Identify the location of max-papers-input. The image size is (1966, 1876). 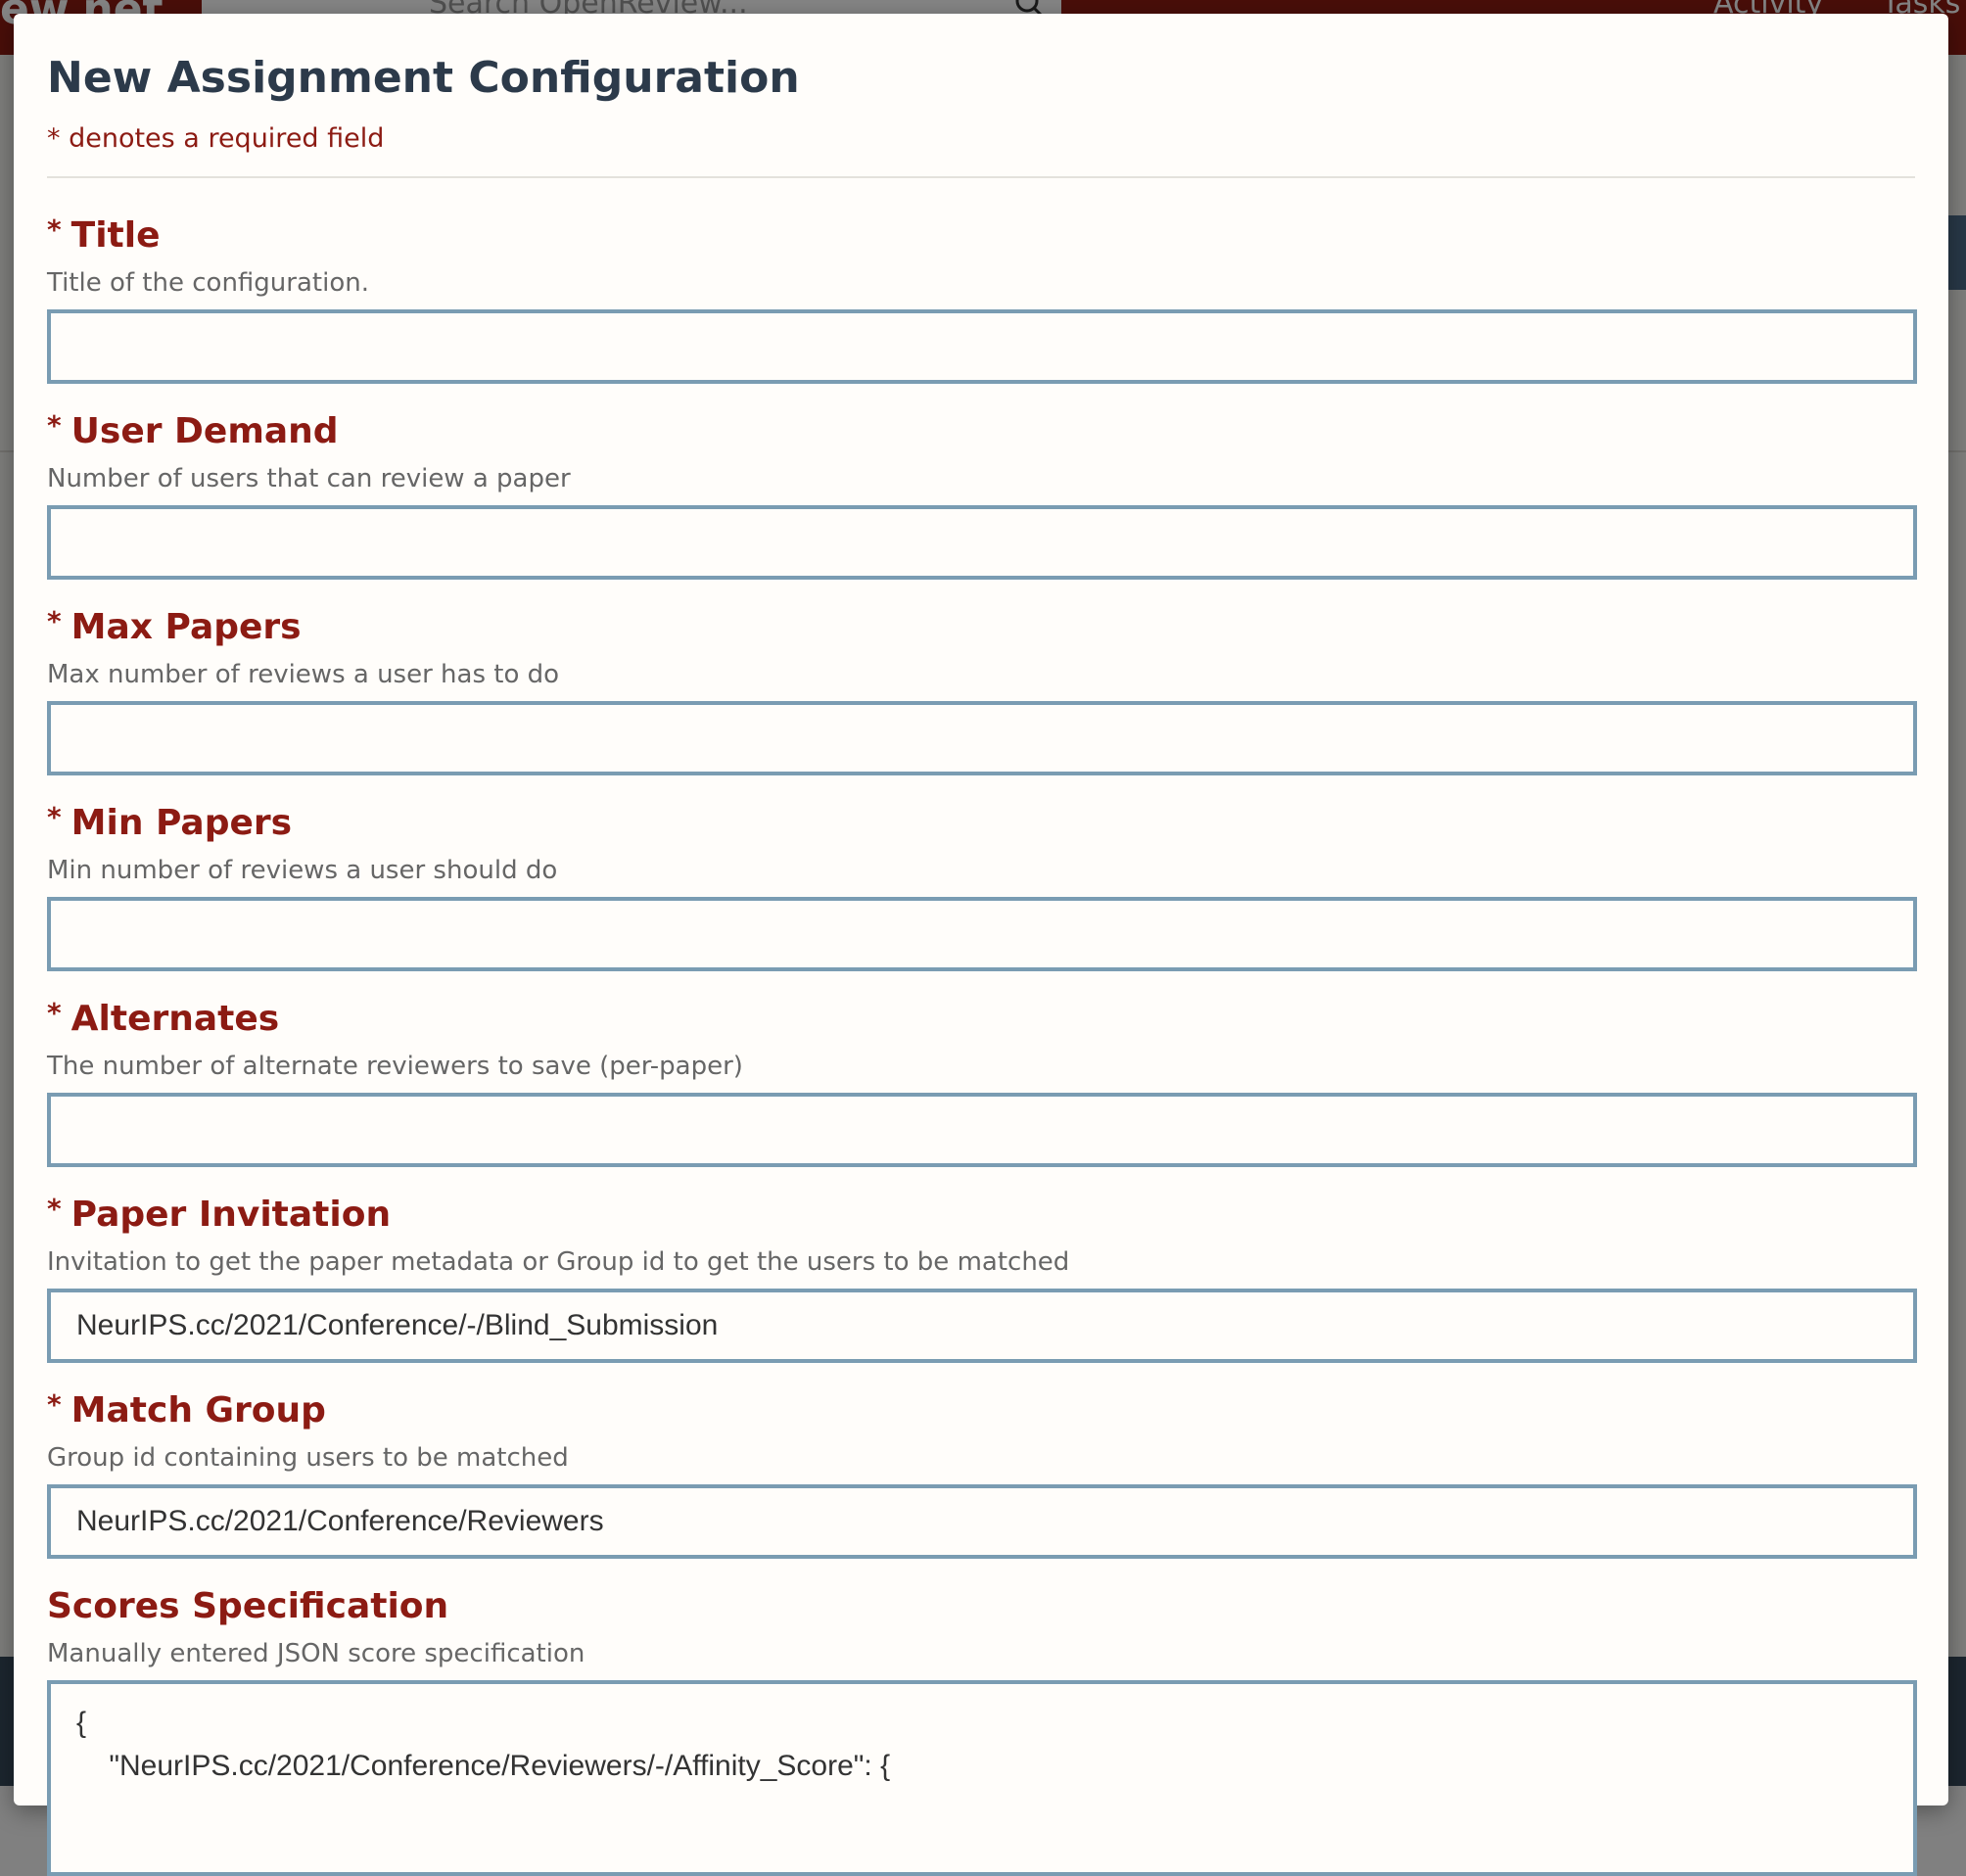
(982, 738).